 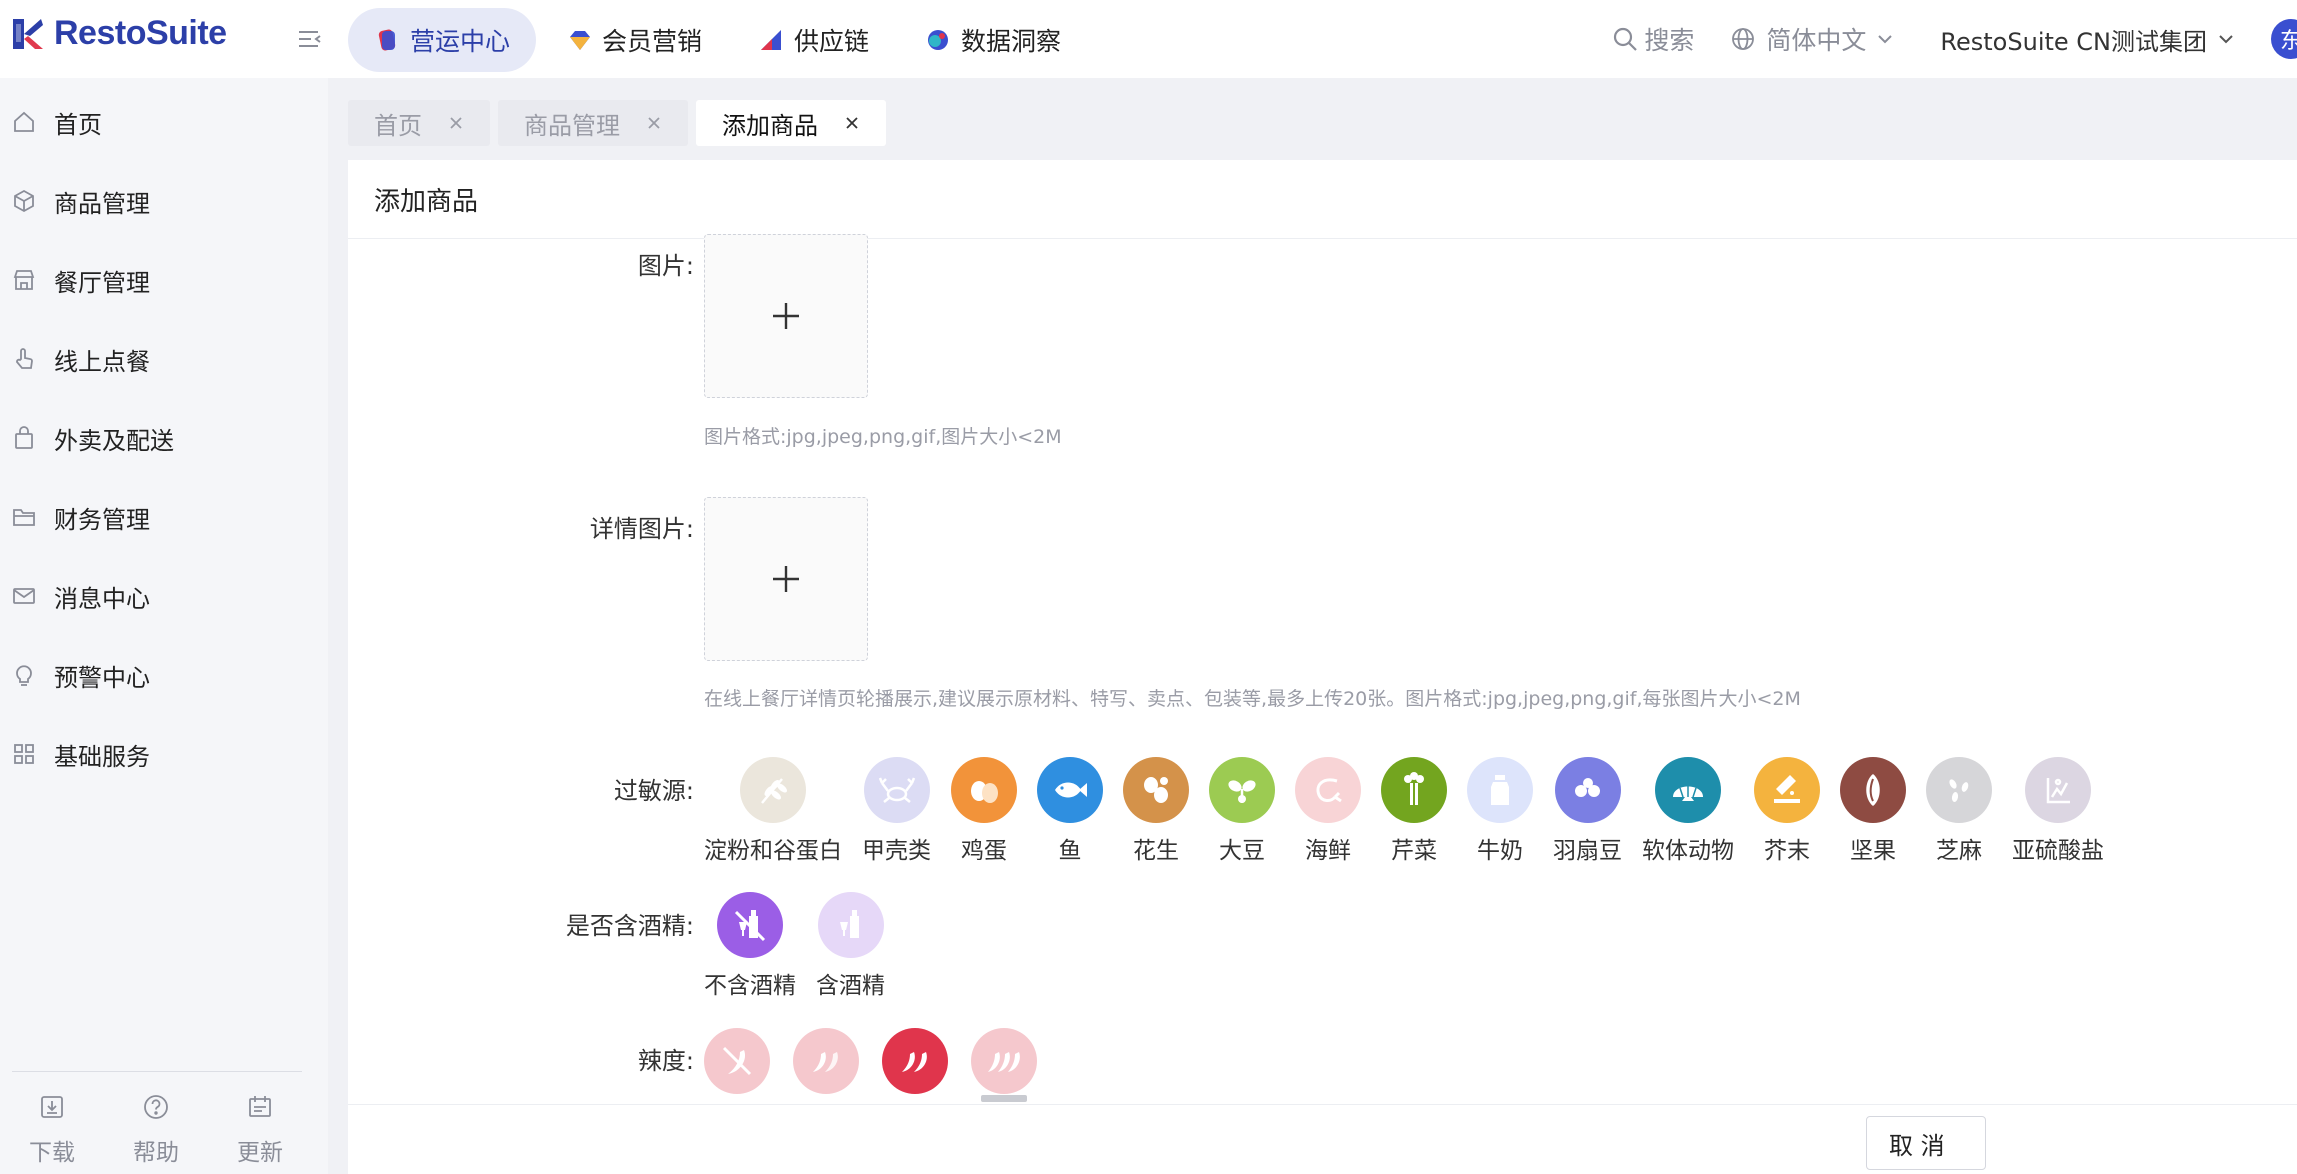 I want to click on allergen-sesame: 芝麻, so click(x=1959, y=811).